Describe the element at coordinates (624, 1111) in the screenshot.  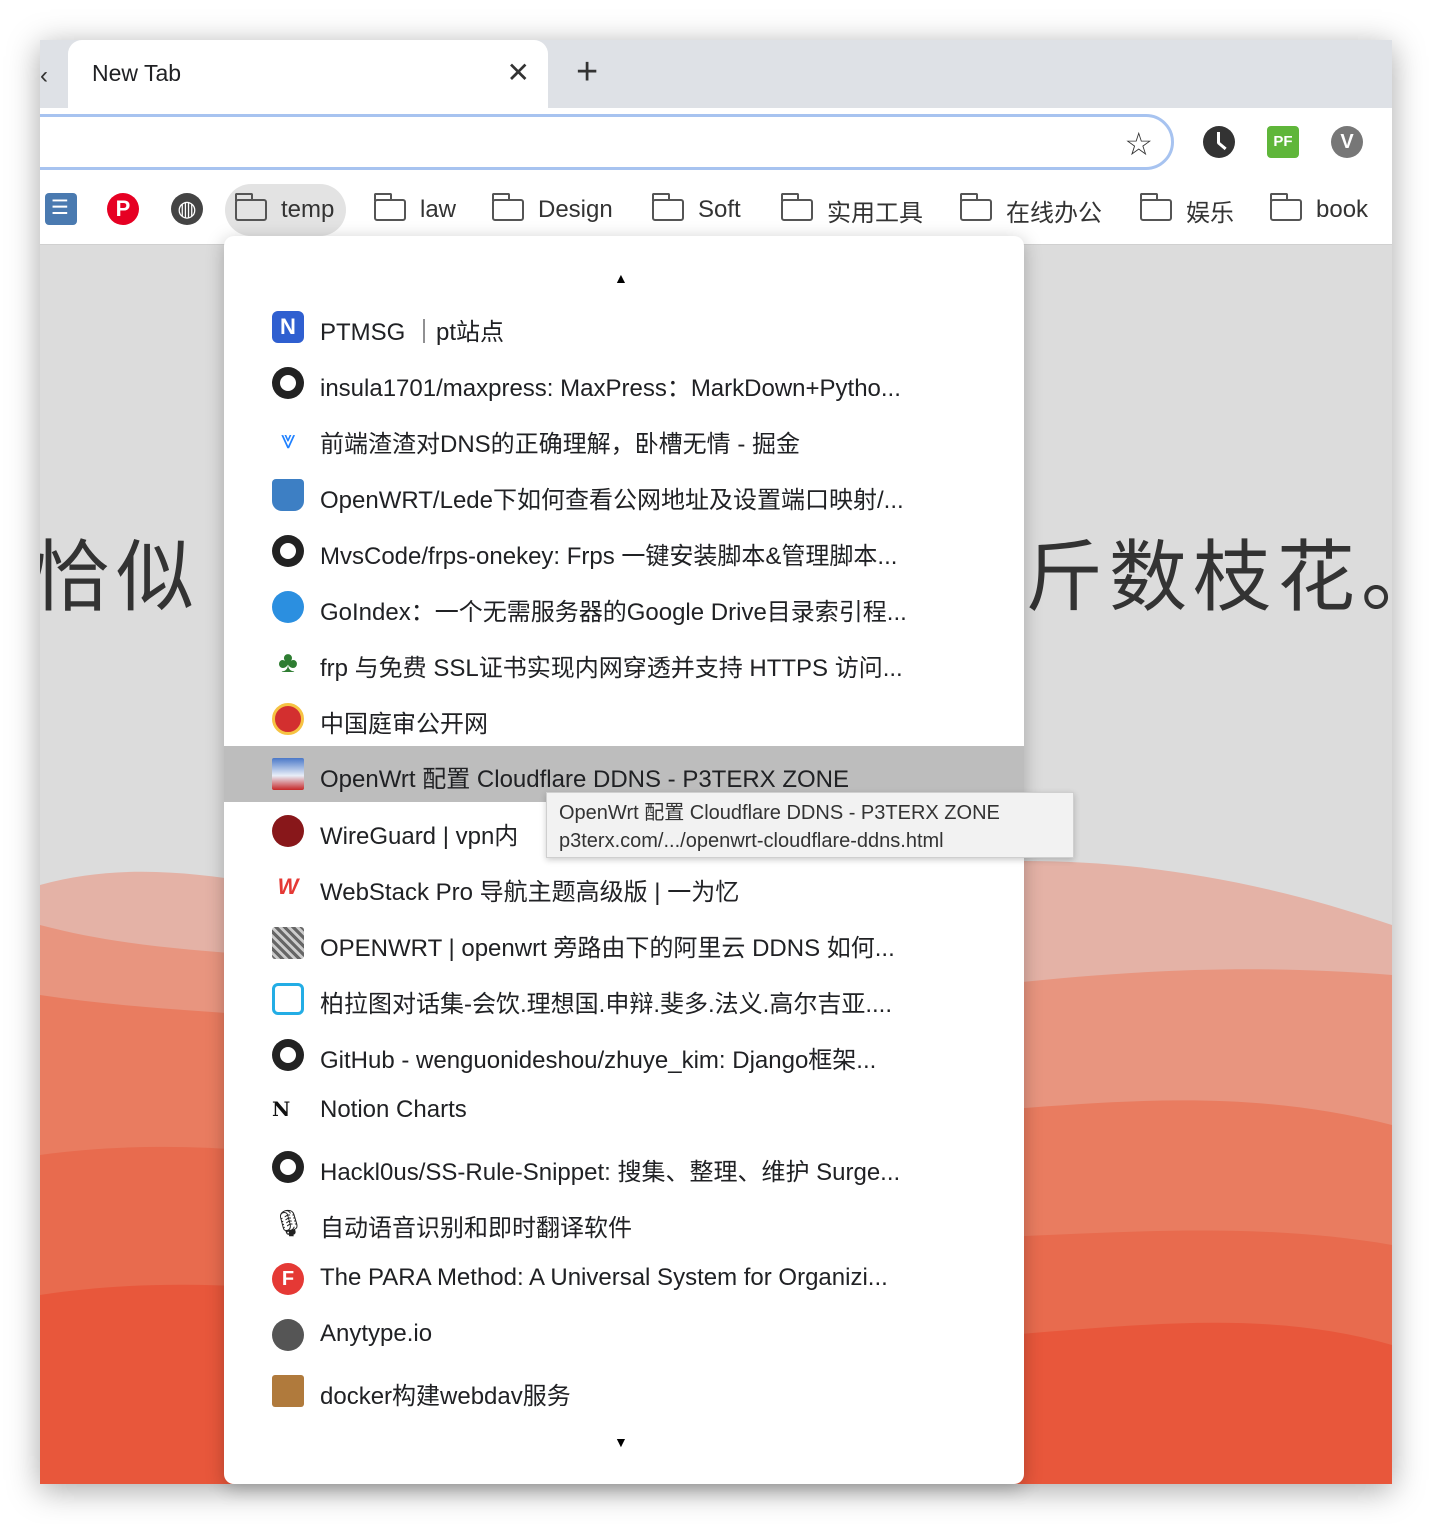
I see `menu-item: N Notion Charts` at that location.